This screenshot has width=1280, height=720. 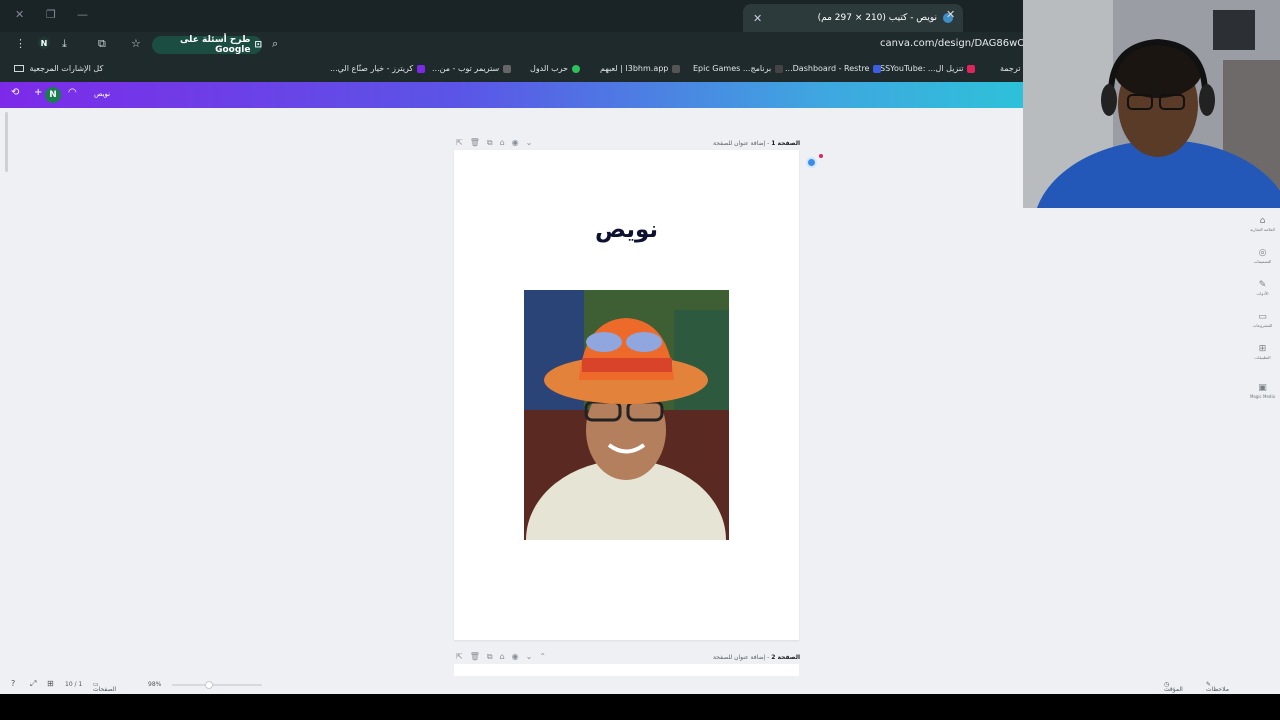 I want to click on rail-projects: ▭ المشروعات, so click(x=1262, y=320).